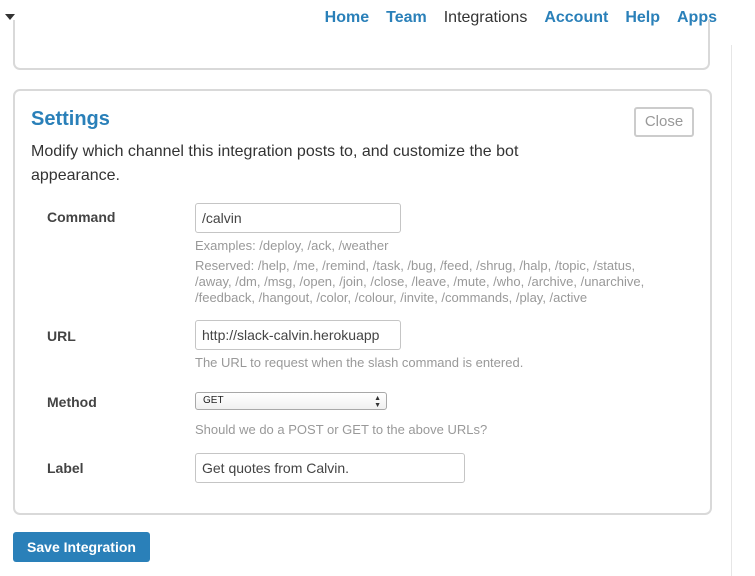 This screenshot has height=576, width=755. Describe the element at coordinates (291, 401) in the screenshot. I see `method-select: GET ▲ ▼` at that location.